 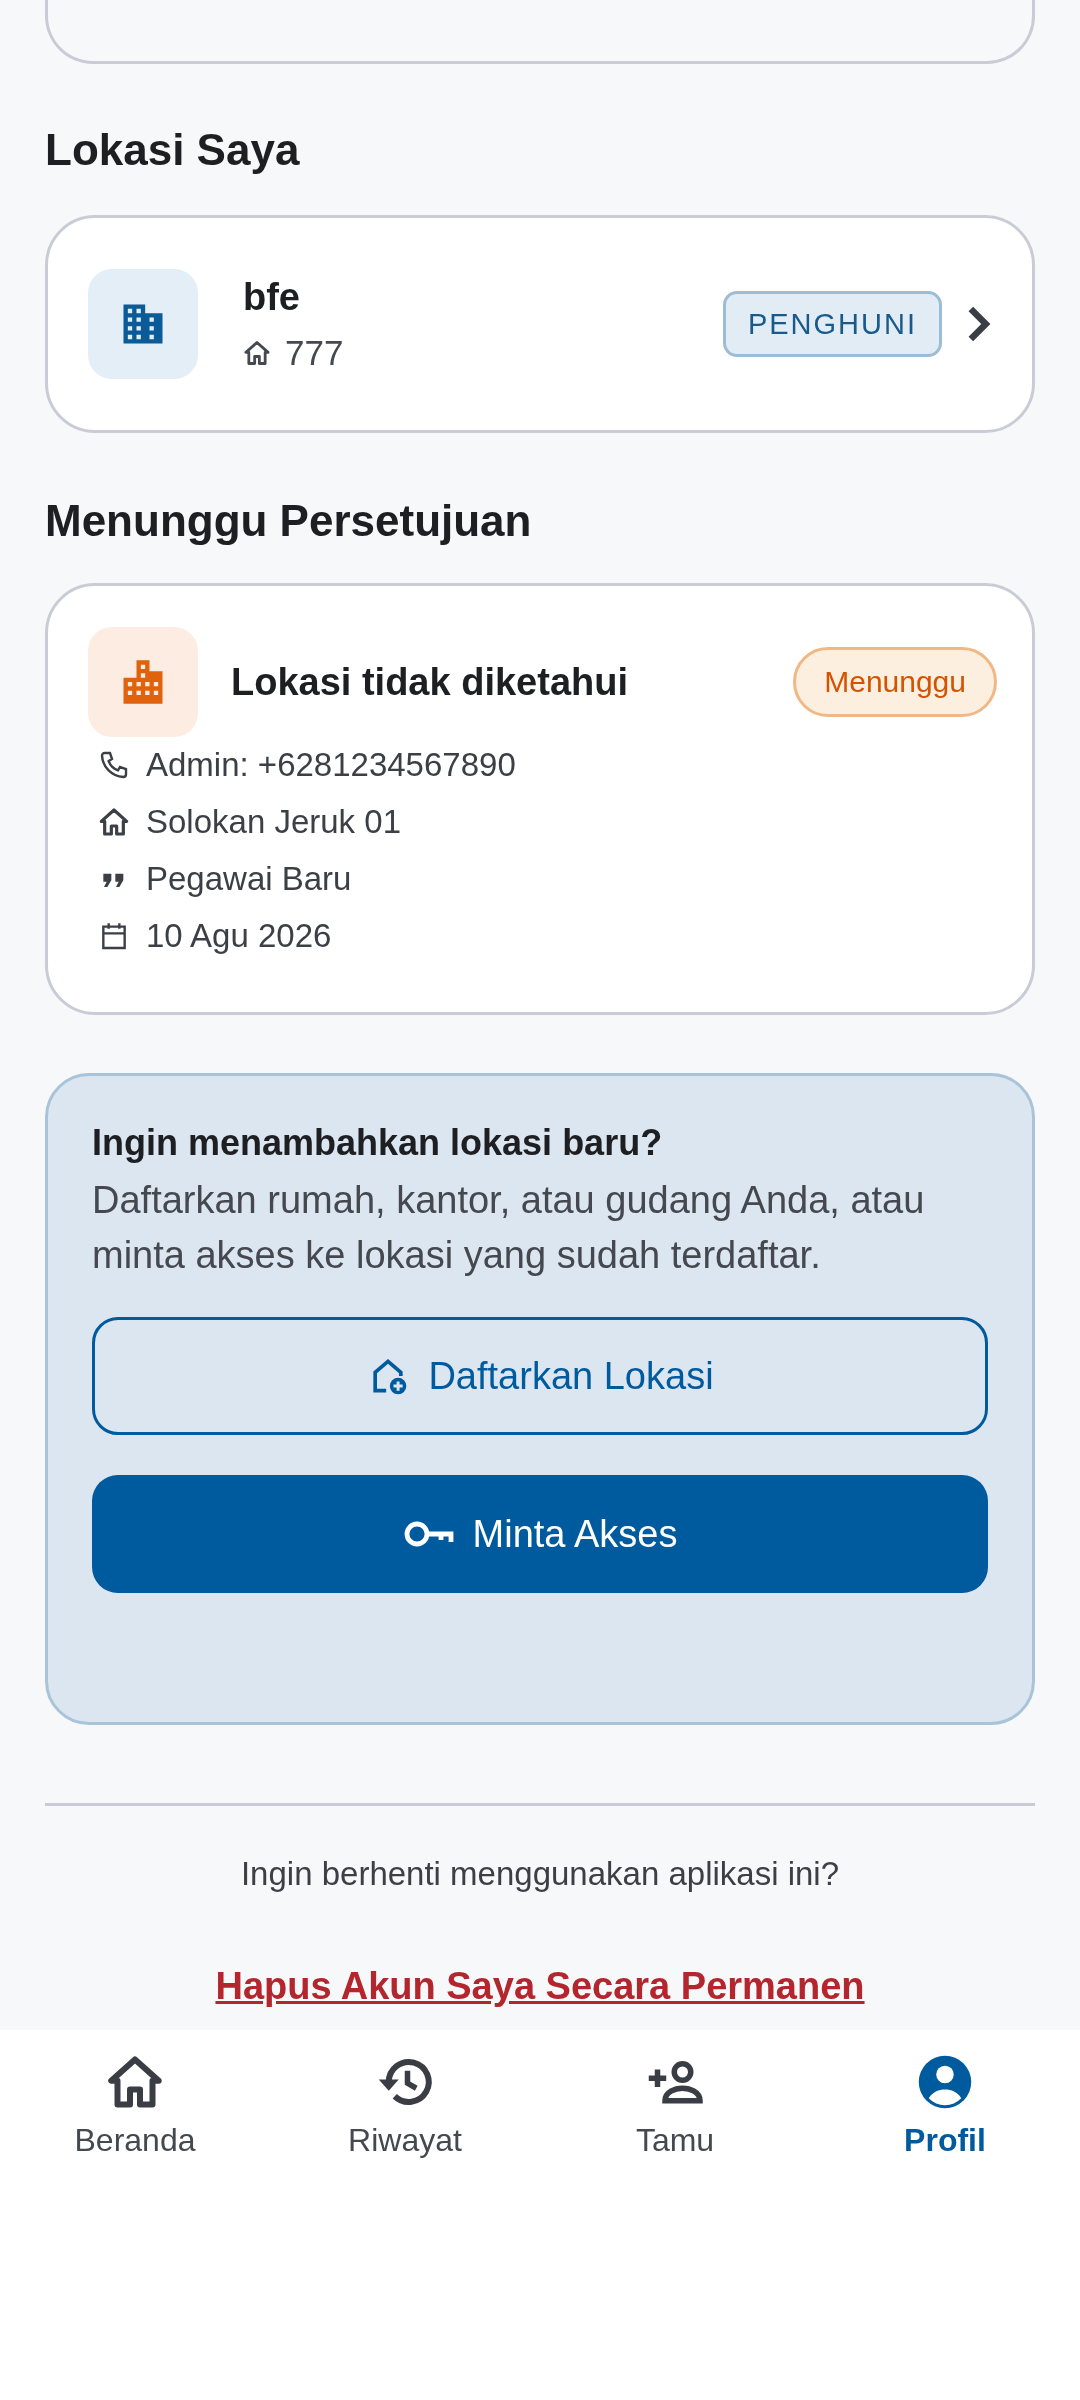 I want to click on role-badge: PENGHUNI, so click(x=832, y=324).